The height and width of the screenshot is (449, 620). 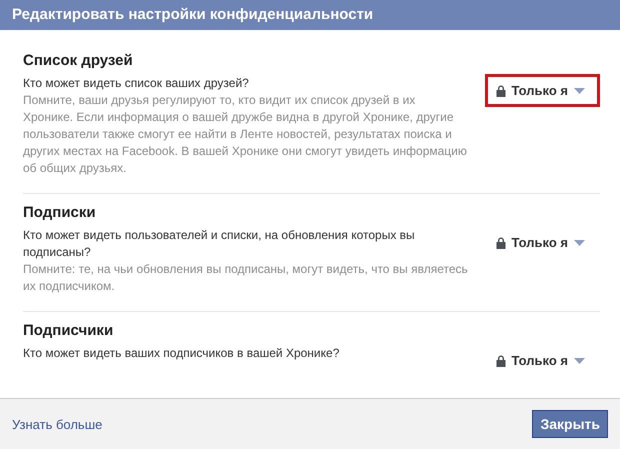 What do you see at coordinates (245, 134) in the screenshot?
I see `note-text: Помните, ваши друзья регулируют то, кто видит их список друзей в их Хронике. Если информация о вашей дружбе видна в другой Хронике, другие пользователи также смогут ее найти в Ленте новостей, результатах поиска и других местах на Facebook. В вашей Хронике они смогут увидеть информацию об общих друзьях.` at bounding box center [245, 134].